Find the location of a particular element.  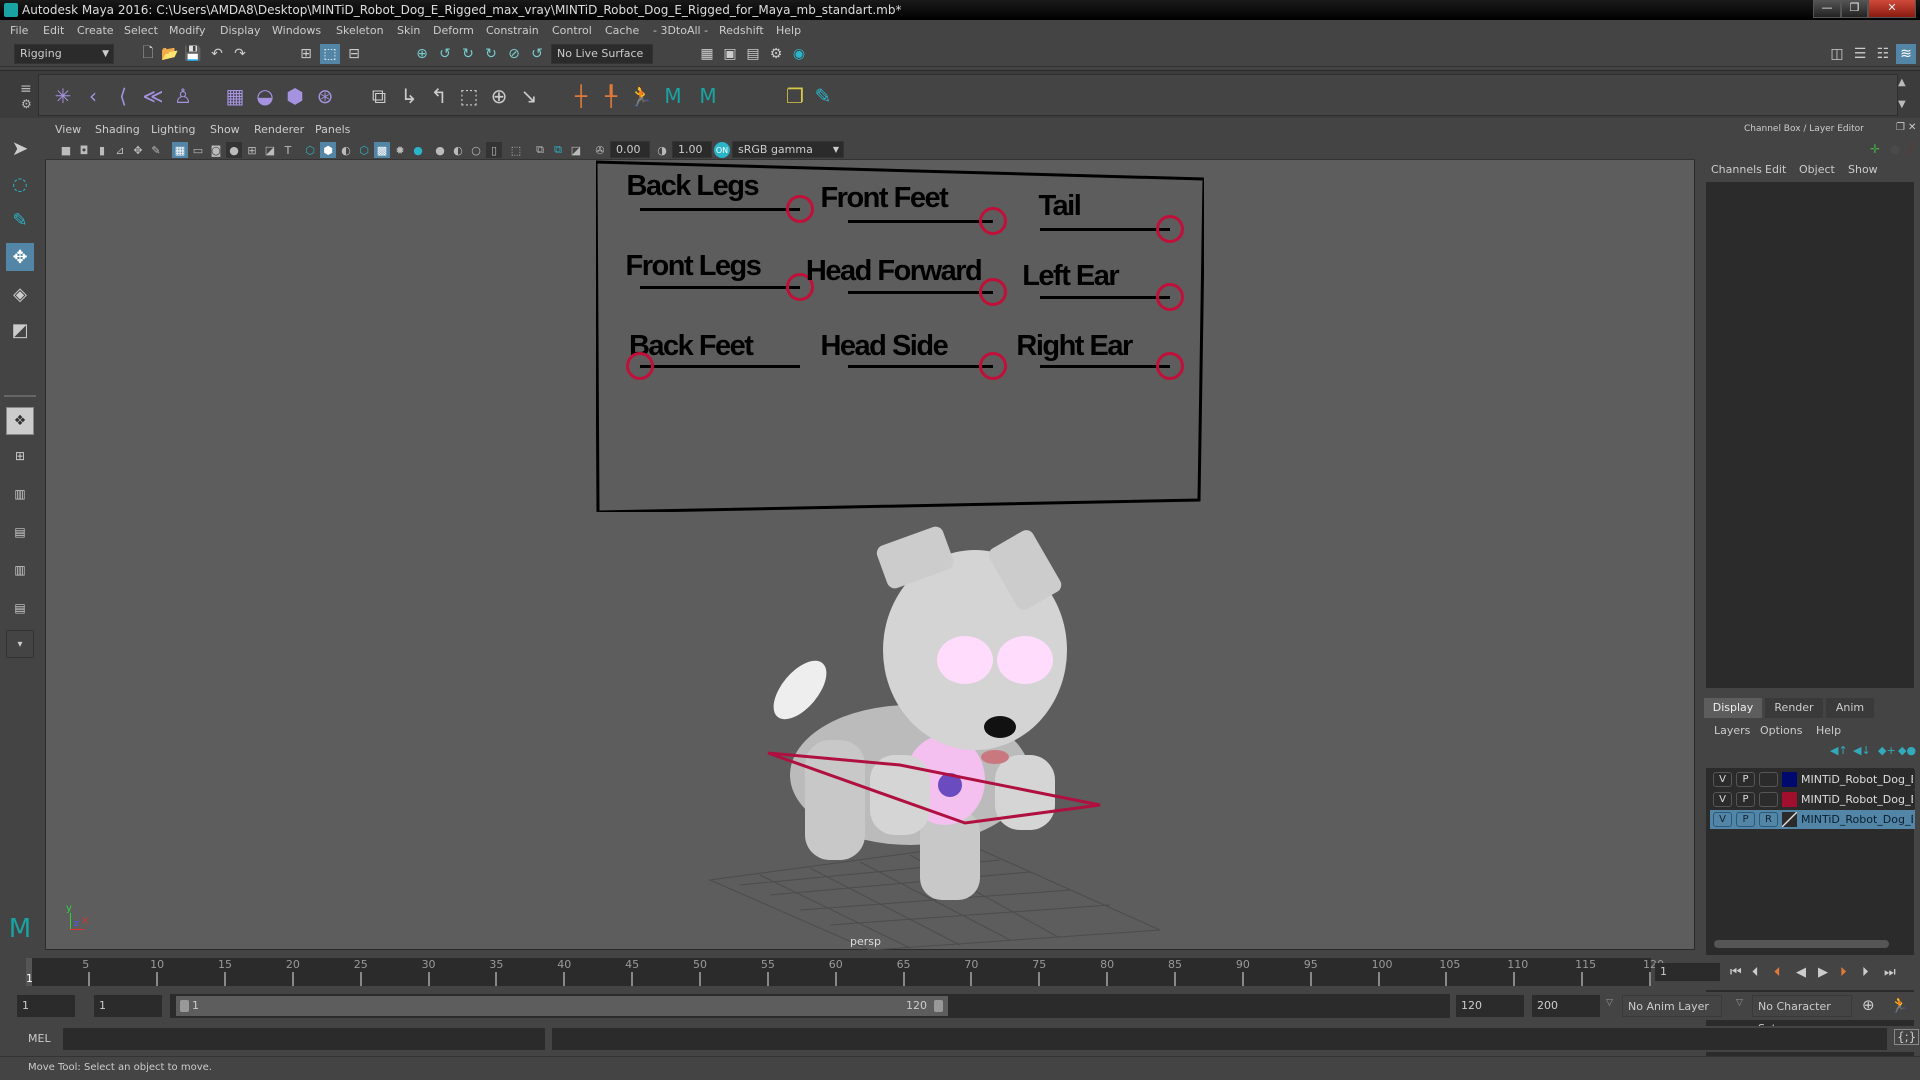

xray-icon: ⧉ is located at coordinates (540, 150).